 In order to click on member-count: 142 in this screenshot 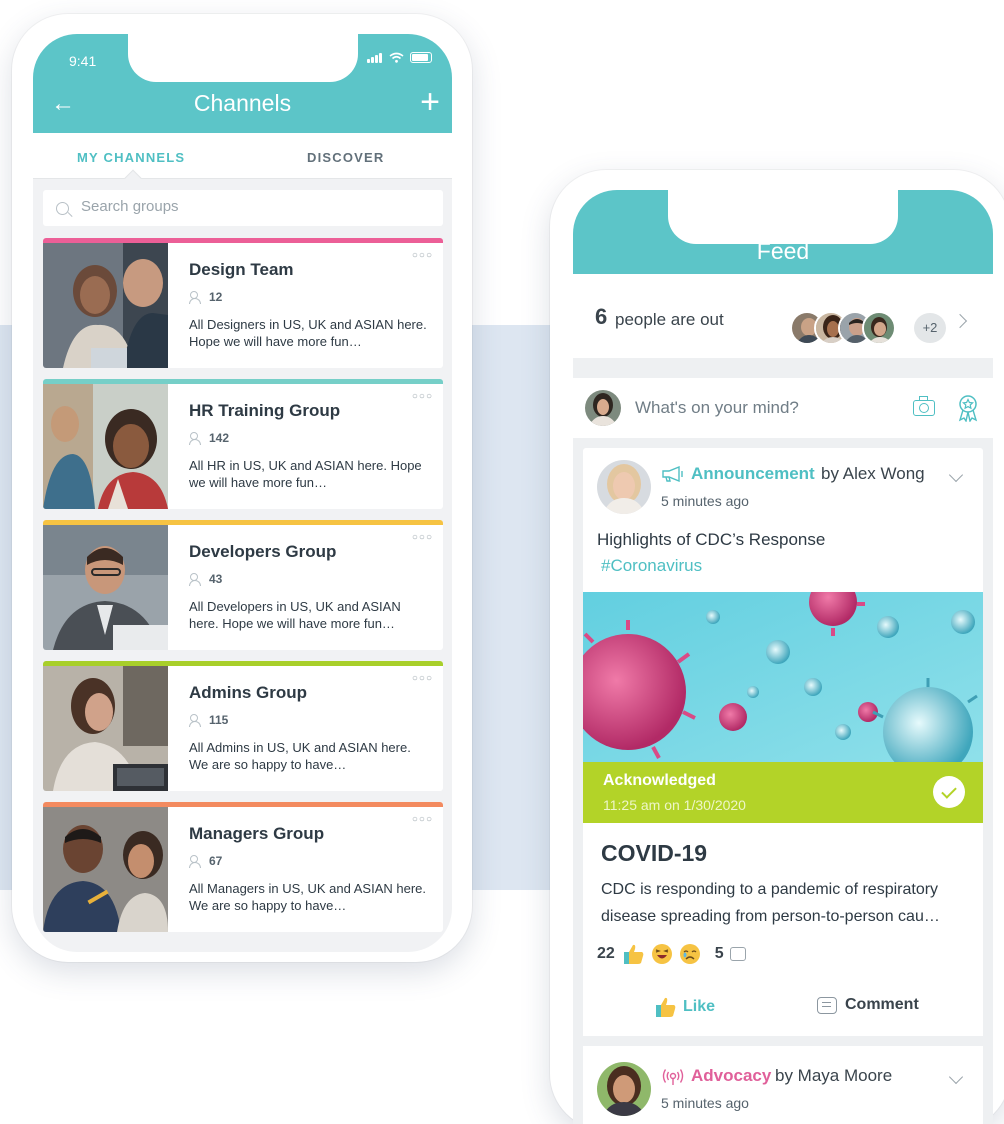, I will do `click(209, 438)`.